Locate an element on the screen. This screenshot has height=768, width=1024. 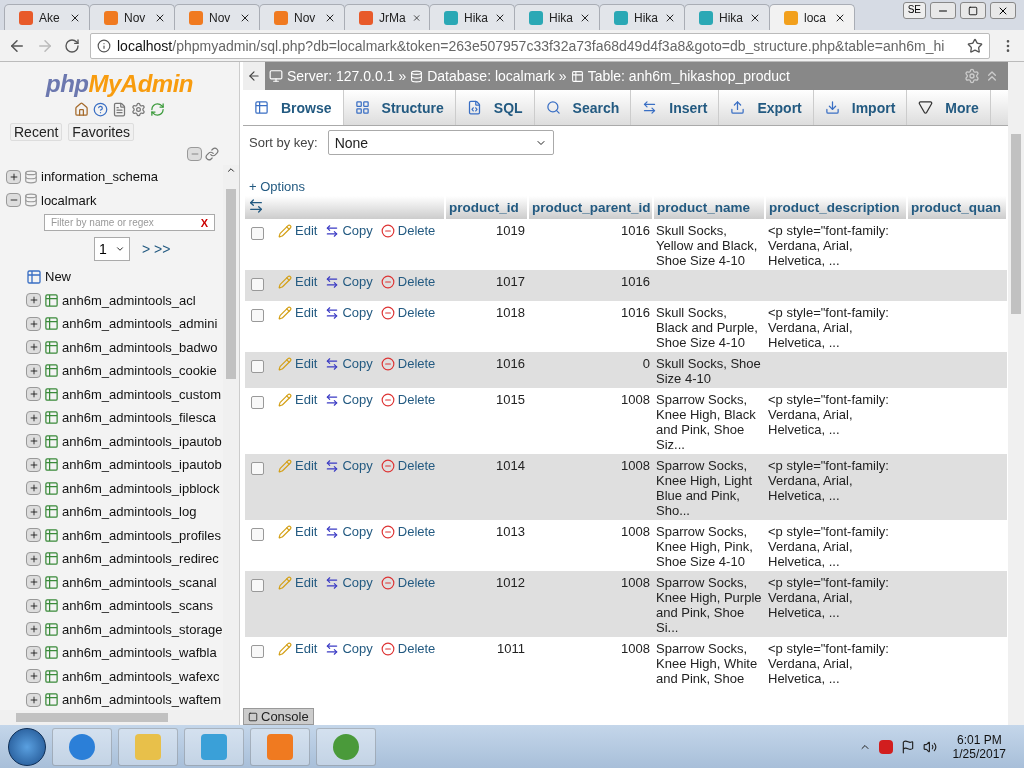
tab: More is located at coordinates (949, 107).